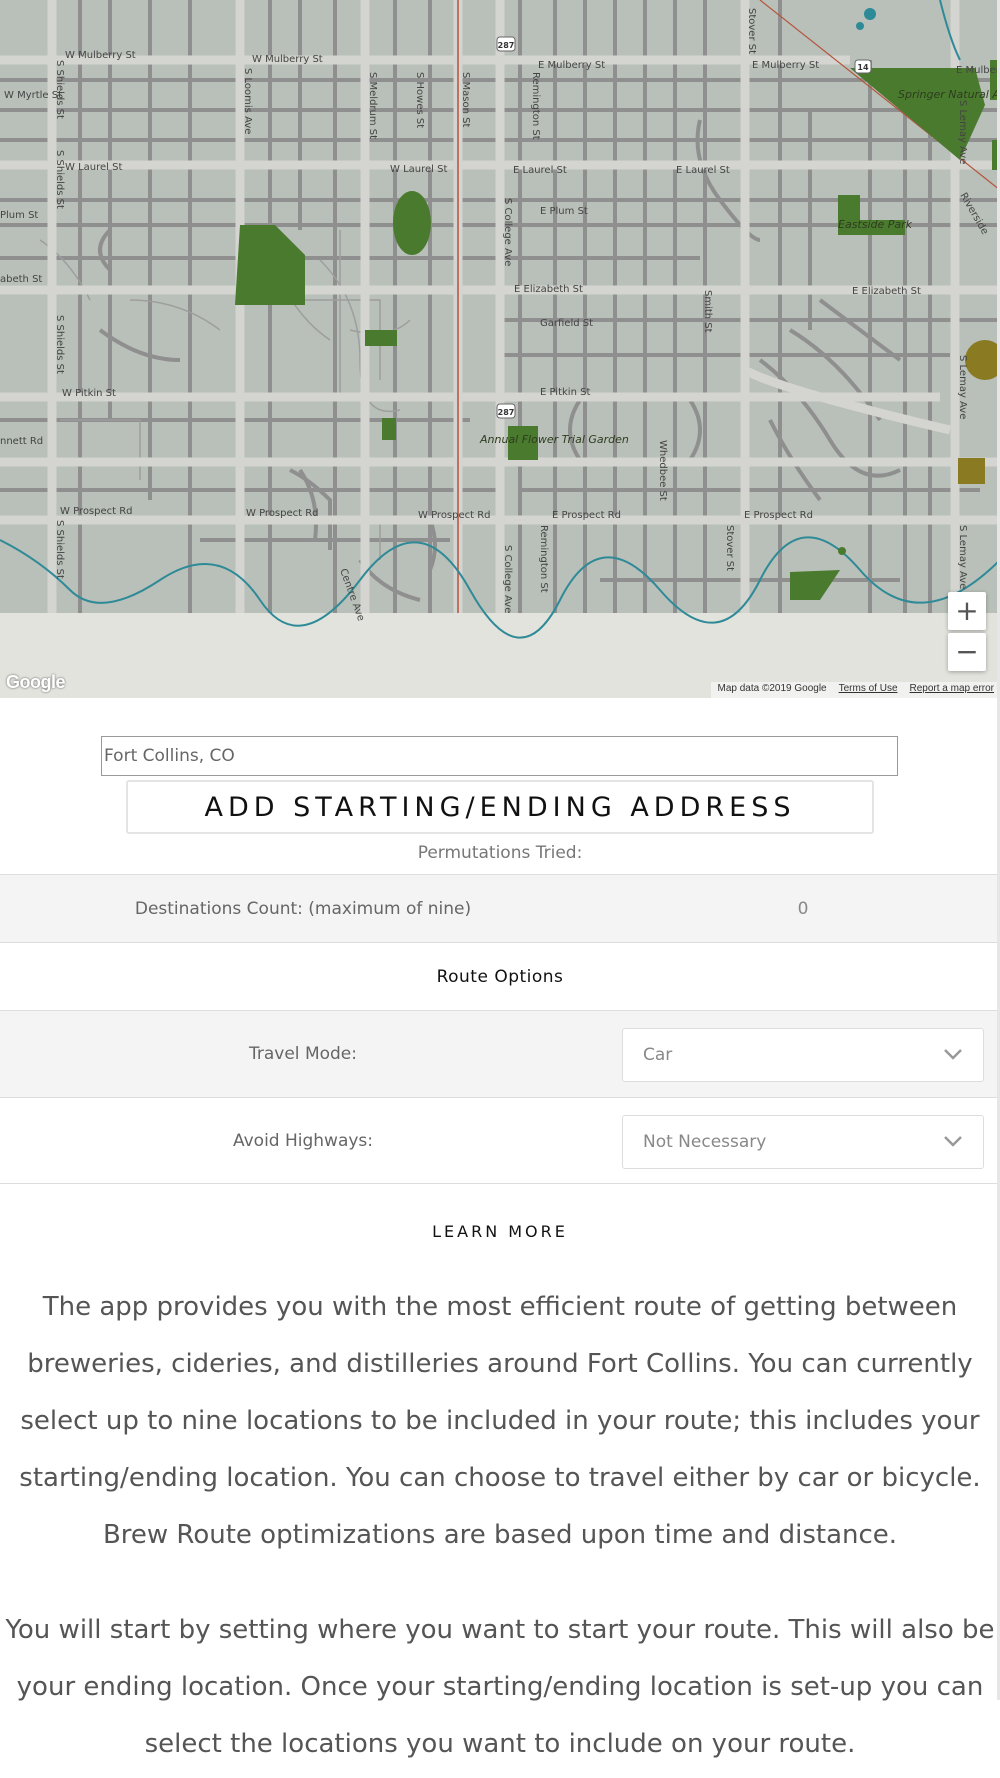 The width and height of the screenshot is (1000, 1778). Describe the element at coordinates (372, 105) in the screenshot. I see `street-label: S Meldrum St` at that location.